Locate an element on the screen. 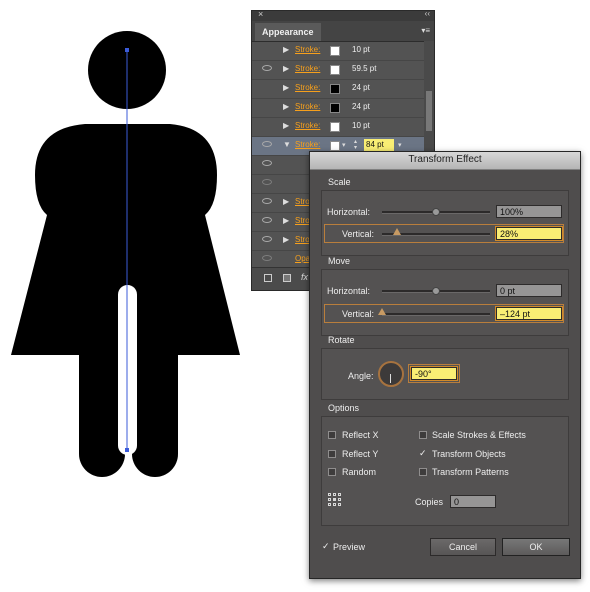  selection-anchor-top is located at coordinates (127, 50).